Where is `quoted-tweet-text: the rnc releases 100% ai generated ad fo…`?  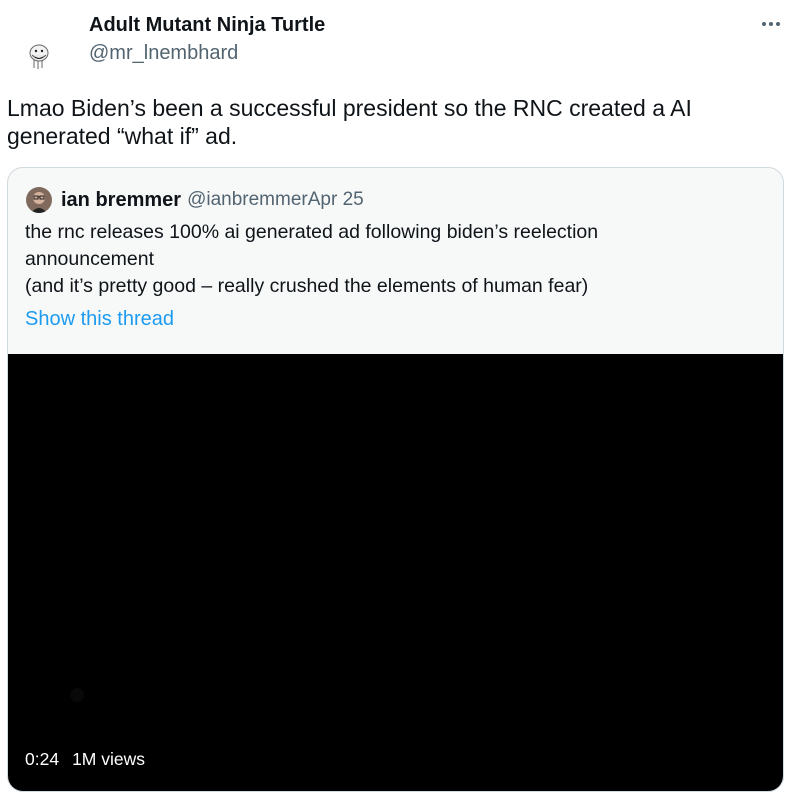 quoted-tweet-text: the rnc releases 100% ai generated ad fo… is located at coordinates (395, 259).